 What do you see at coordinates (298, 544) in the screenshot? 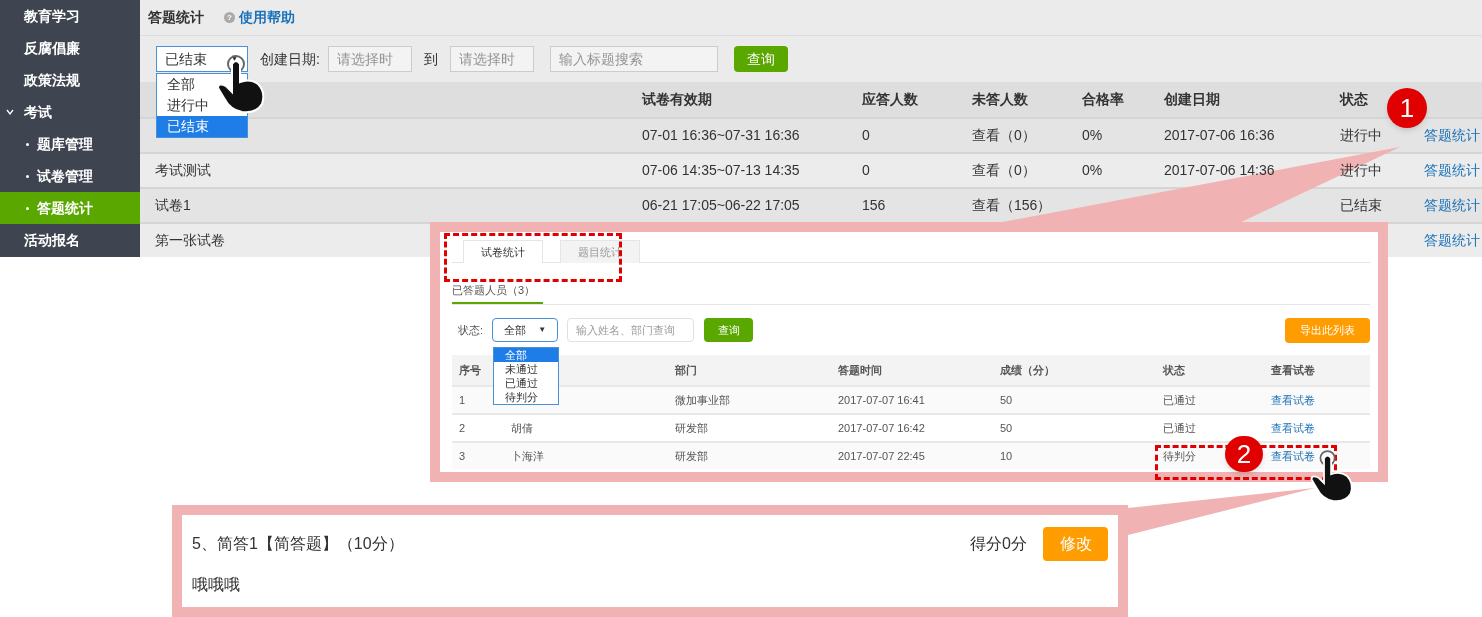
I see `question-title: 5、简答1【简答题】（10分）` at bounding box center [298, 544].